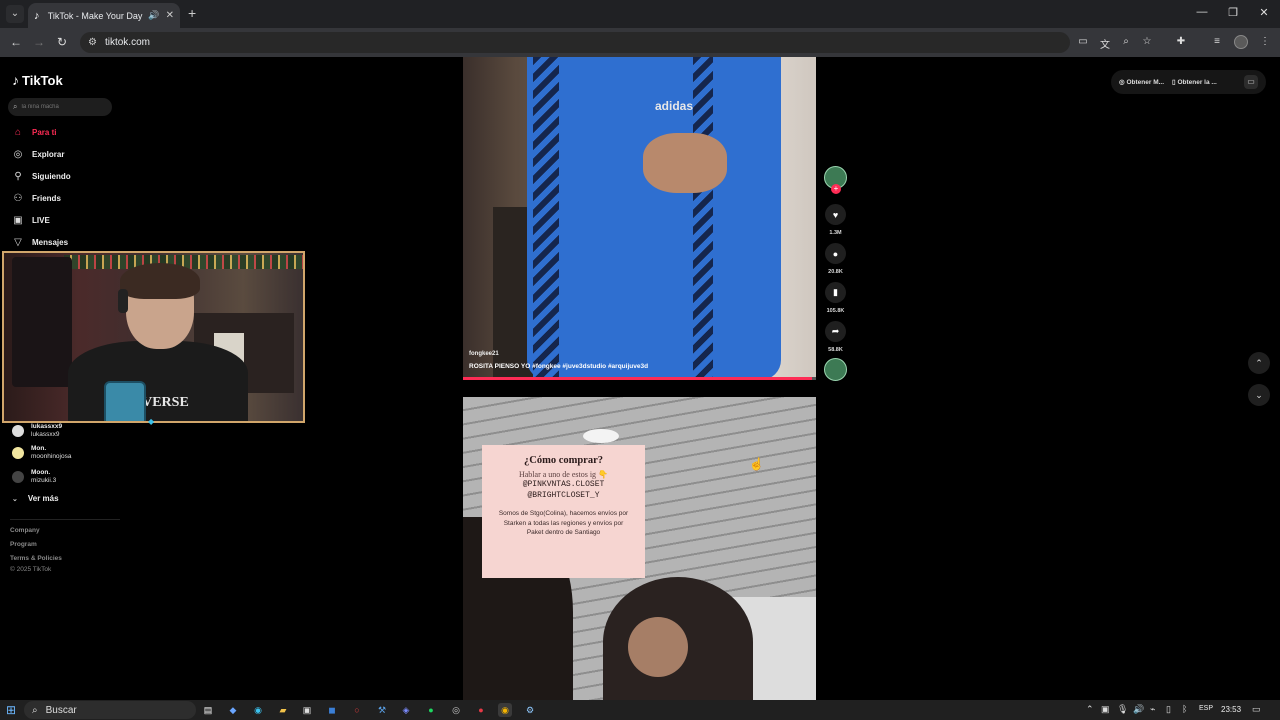 This screenshot has height=720, width=1280. I want to click on new-tab-icon: +, so click(192, 13).